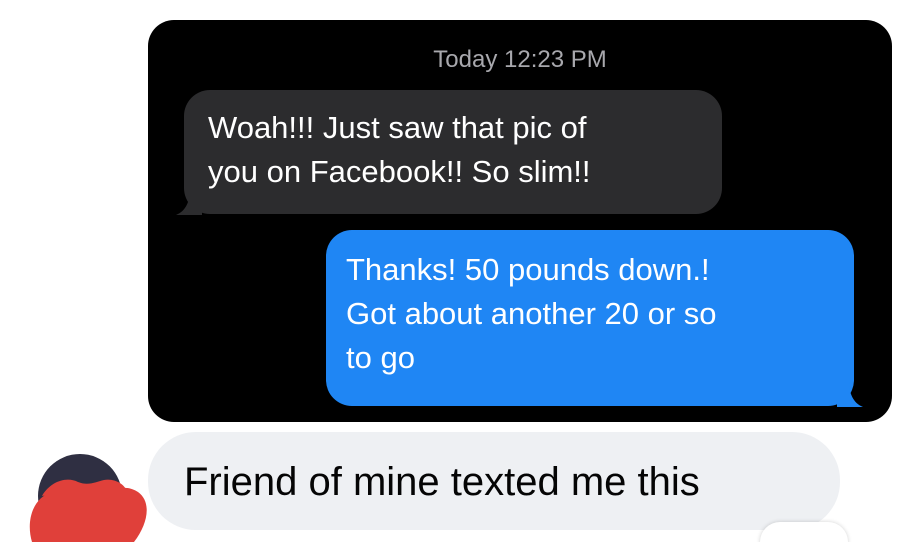  I want to click on comment-text: Friend of mine texted me this, so click(442, 482).